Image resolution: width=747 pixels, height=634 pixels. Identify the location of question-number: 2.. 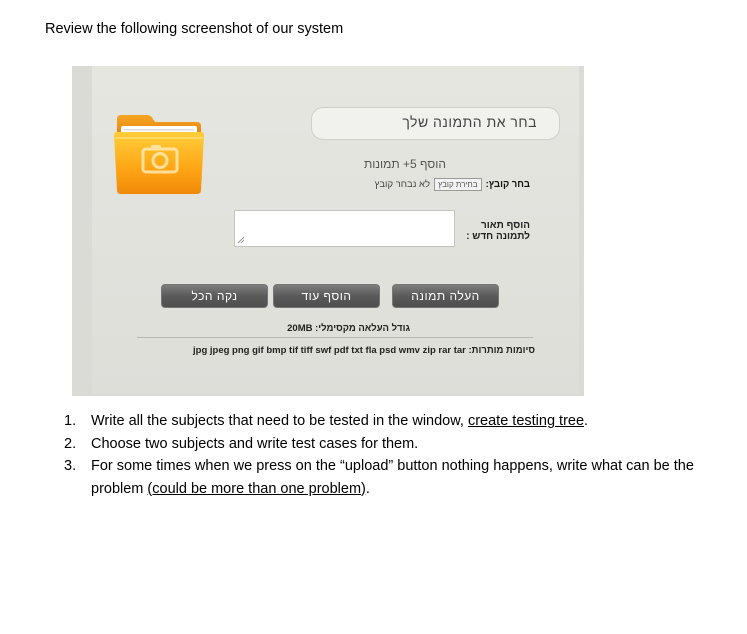
(70, 443).